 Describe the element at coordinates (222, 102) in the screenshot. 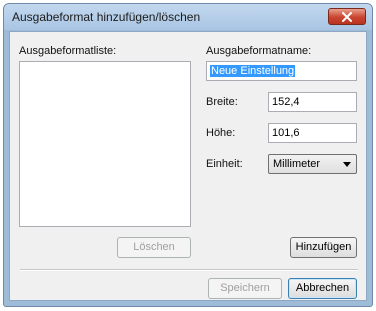

I see `width-label: Breite:` at that location.